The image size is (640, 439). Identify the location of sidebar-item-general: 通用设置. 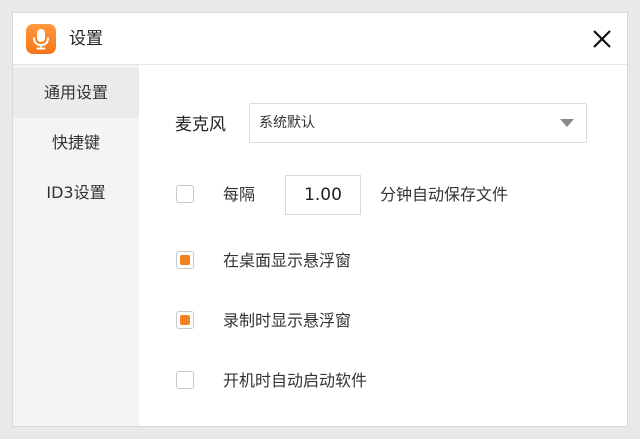
(76, 93).